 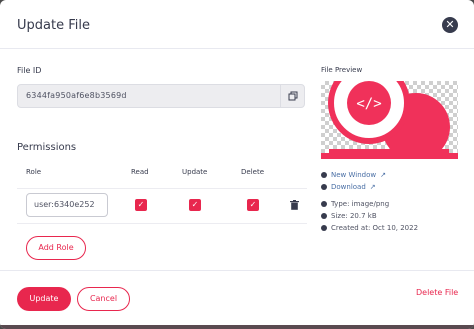 I want to click on new-window-link: New Window ↗, so click(x=353, y=175).